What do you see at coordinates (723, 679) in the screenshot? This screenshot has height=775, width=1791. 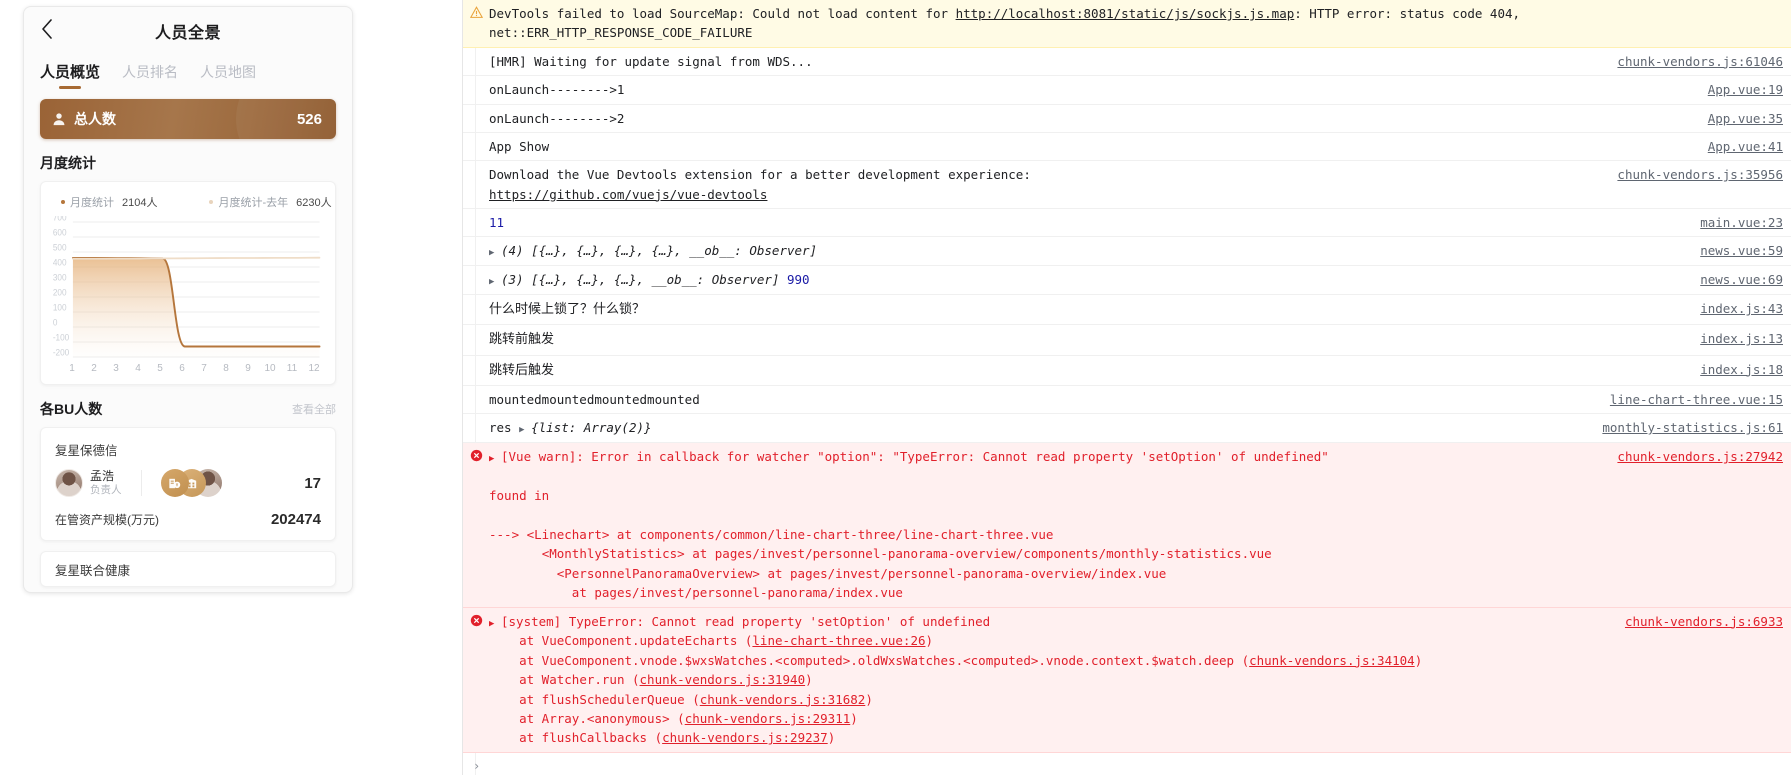 I see `source-link: chunk-vendors.js:31940` at bounding box center [723, 679].